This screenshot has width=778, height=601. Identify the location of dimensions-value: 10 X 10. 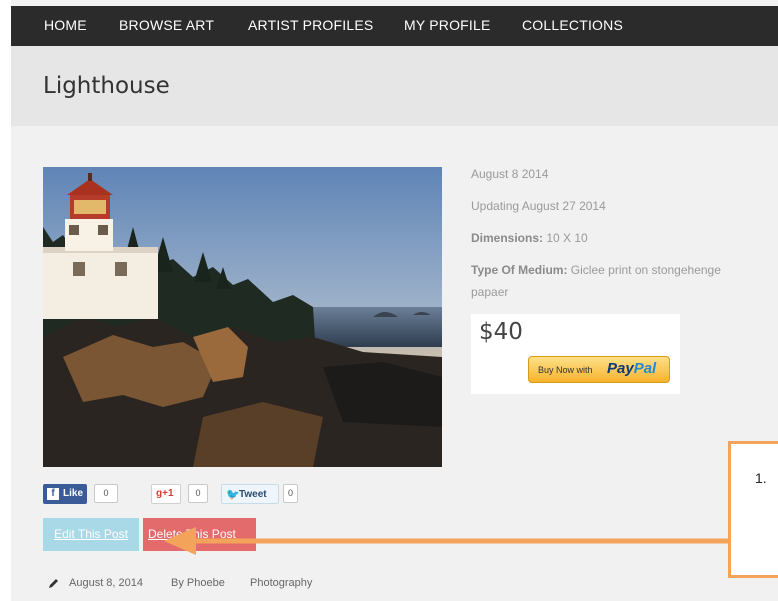
(567, 238).